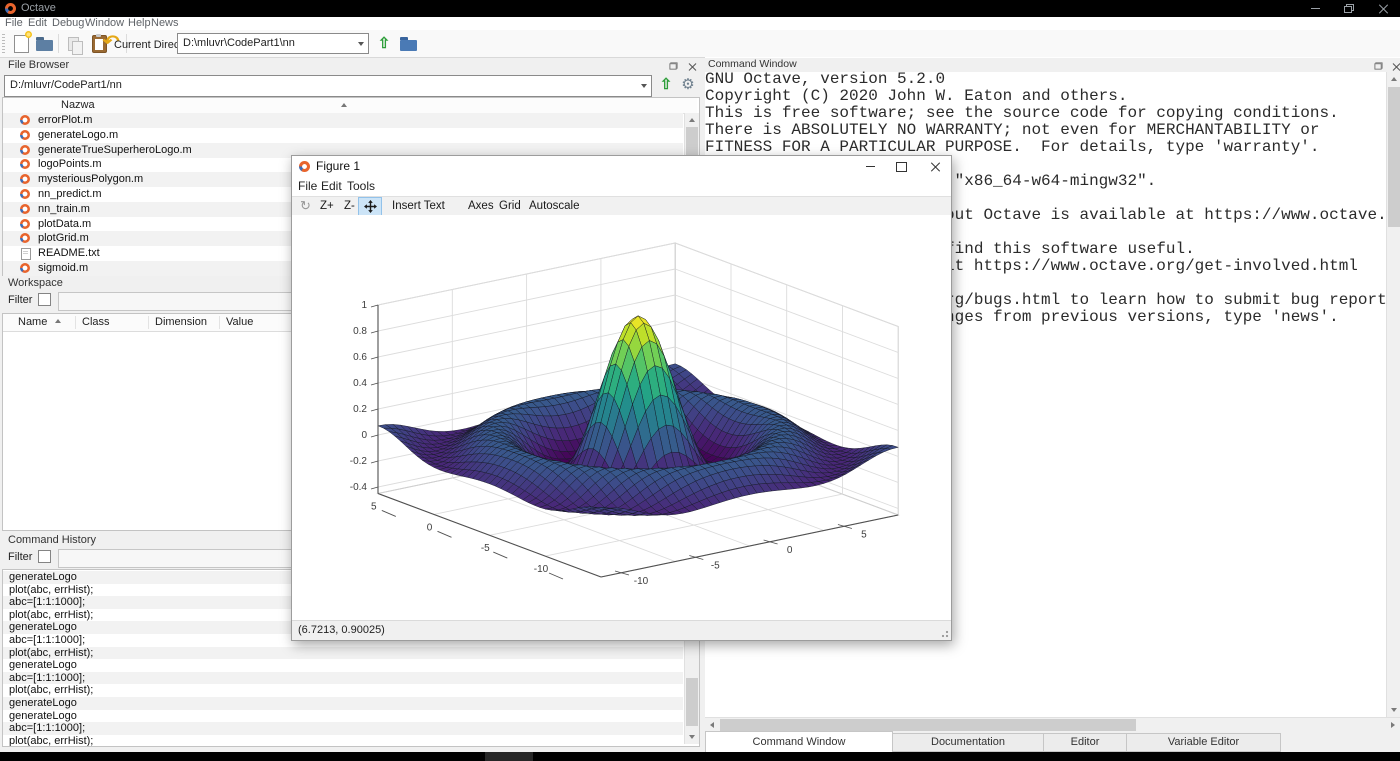 The width and height of the screenshot is (1400, 761). Describe the element at coordinates (935, 166) in the screenshot. I see `figure-close-button` at that location.